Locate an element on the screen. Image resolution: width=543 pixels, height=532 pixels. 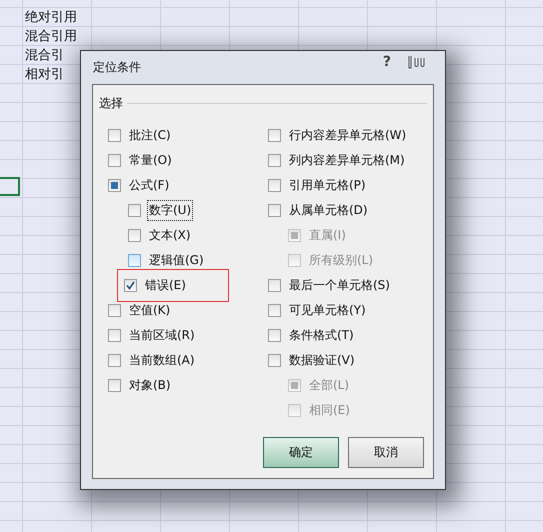
checkbox-label: 错误(E) is located at coordinates (165, 285).